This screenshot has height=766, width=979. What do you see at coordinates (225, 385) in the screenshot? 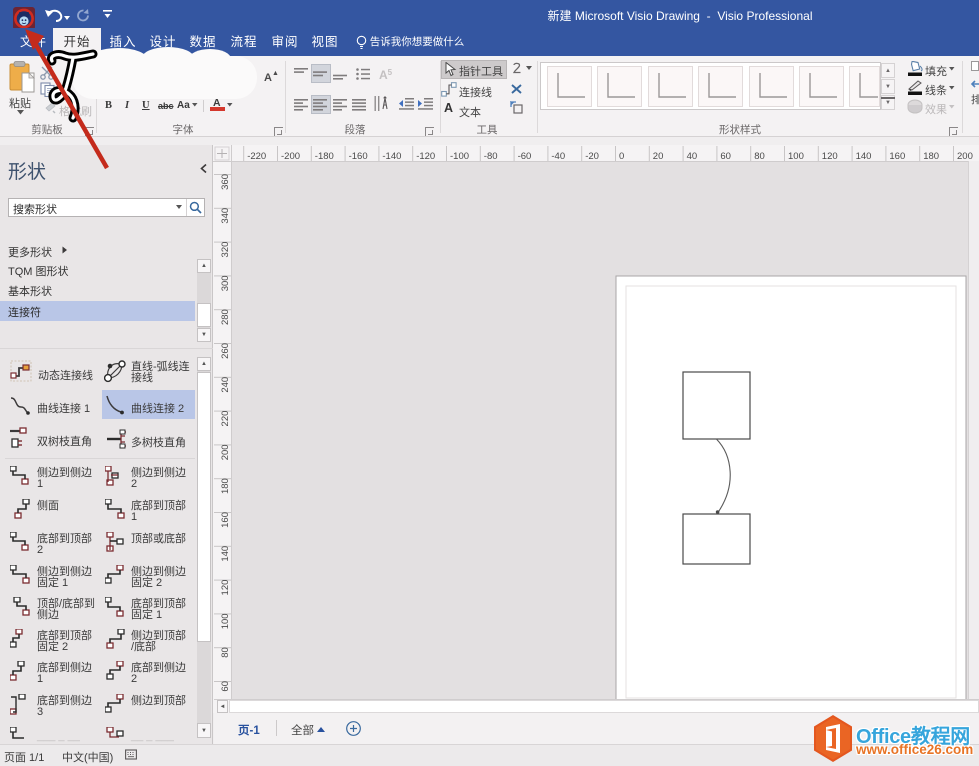
I see `svg-text: 240` at bounding box center [225, 385].